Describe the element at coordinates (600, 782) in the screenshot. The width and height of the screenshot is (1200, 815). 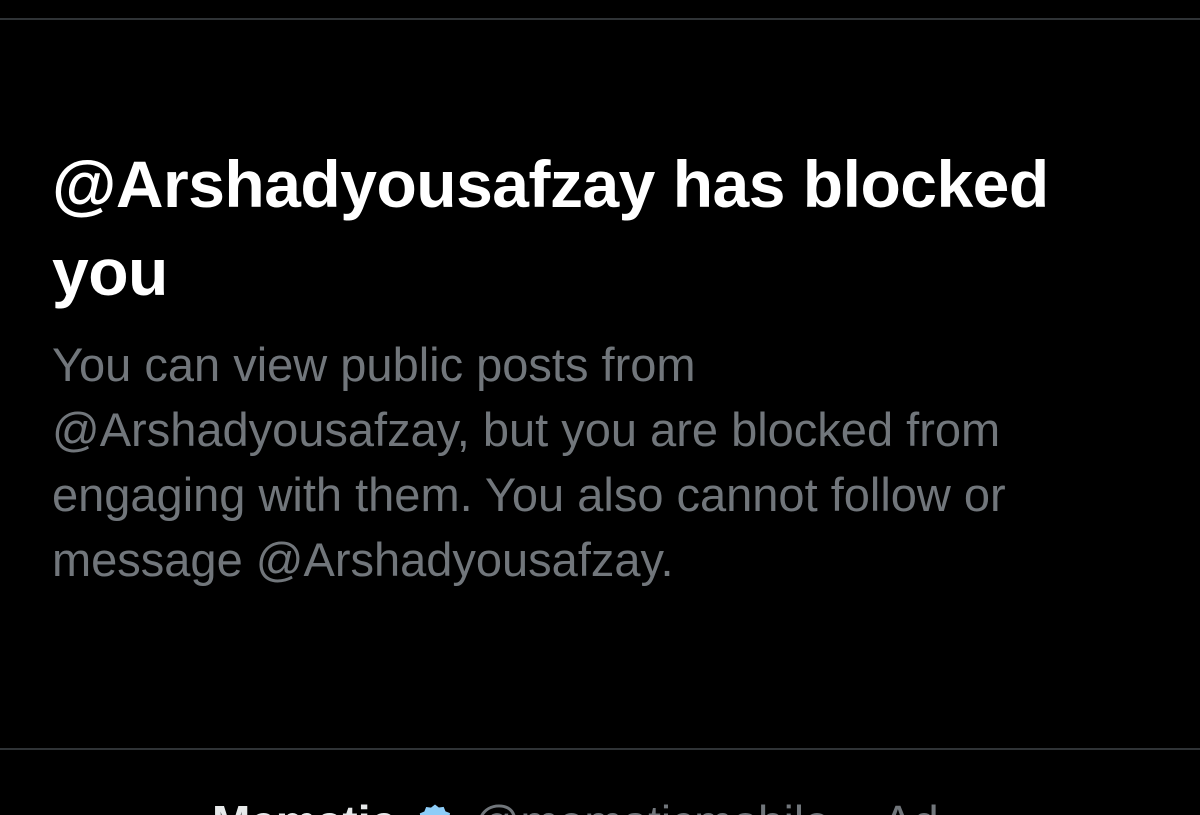
I see `promoted-post: Mematic @mematicmobile Ad` at that location.